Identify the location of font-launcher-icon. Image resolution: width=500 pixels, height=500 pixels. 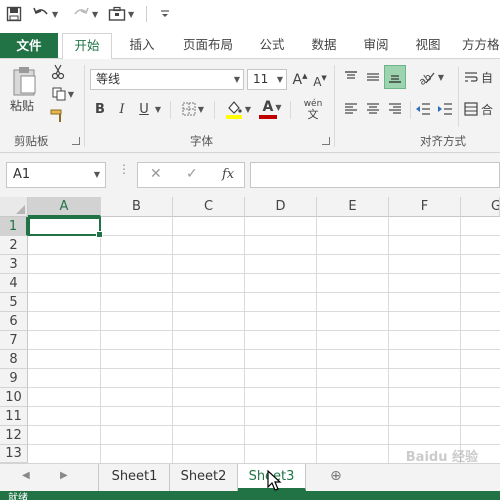
(326, 141).